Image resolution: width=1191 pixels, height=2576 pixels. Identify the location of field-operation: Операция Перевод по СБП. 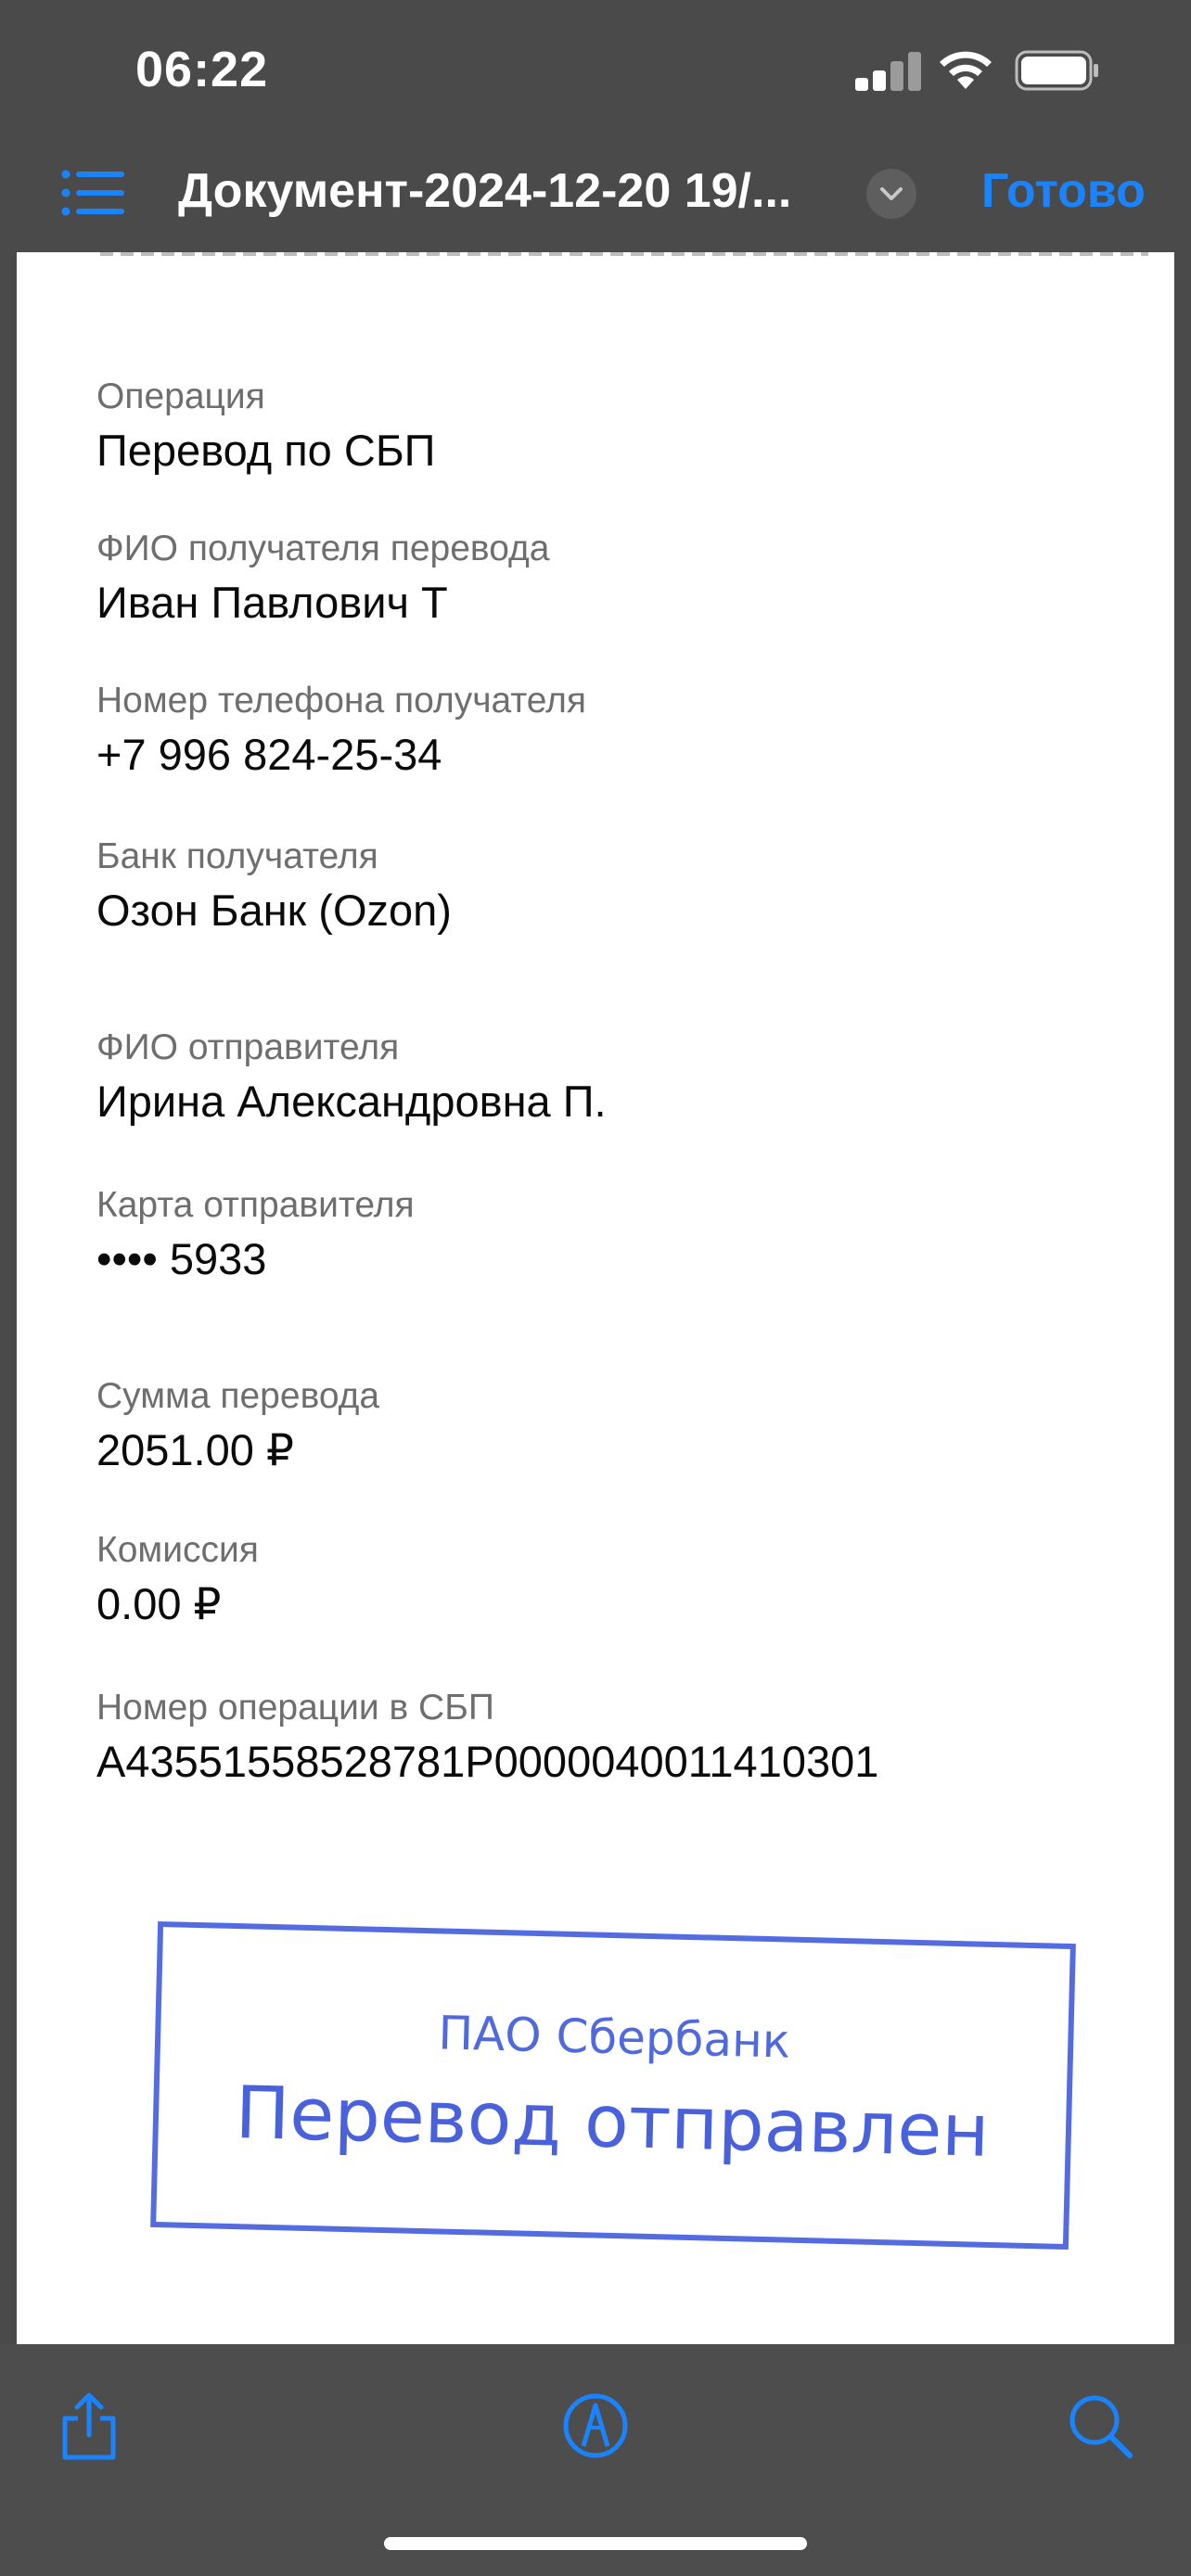
(265, 426).